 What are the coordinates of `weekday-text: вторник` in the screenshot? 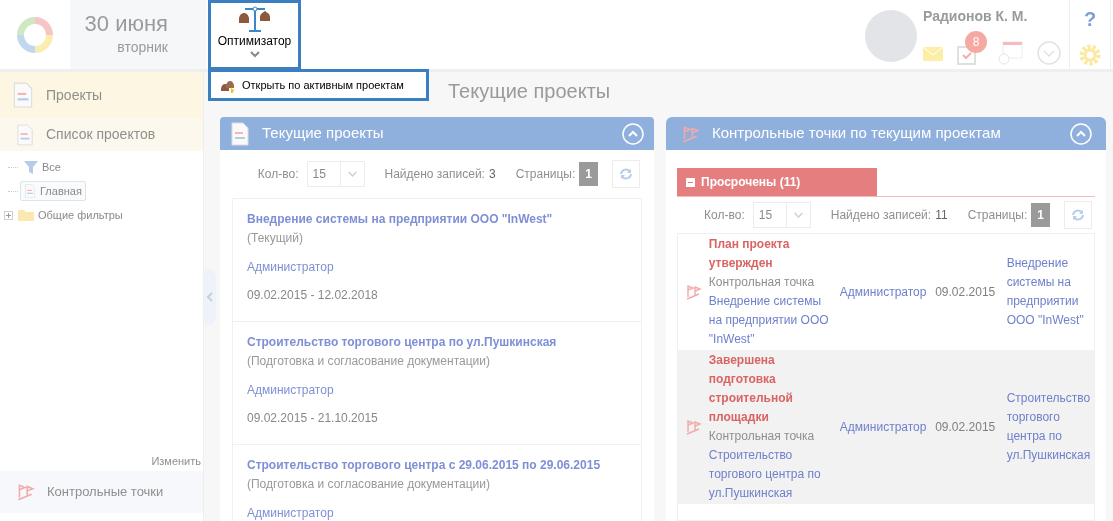 It's located at (142, 47).